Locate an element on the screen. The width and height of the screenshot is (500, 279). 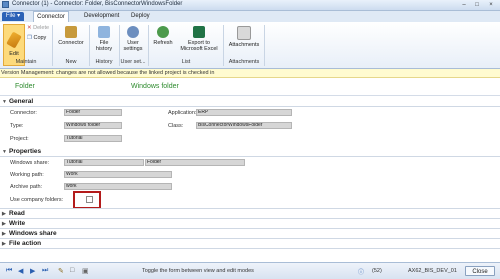
edit-label: Edit is located at coordinates (14, 54).